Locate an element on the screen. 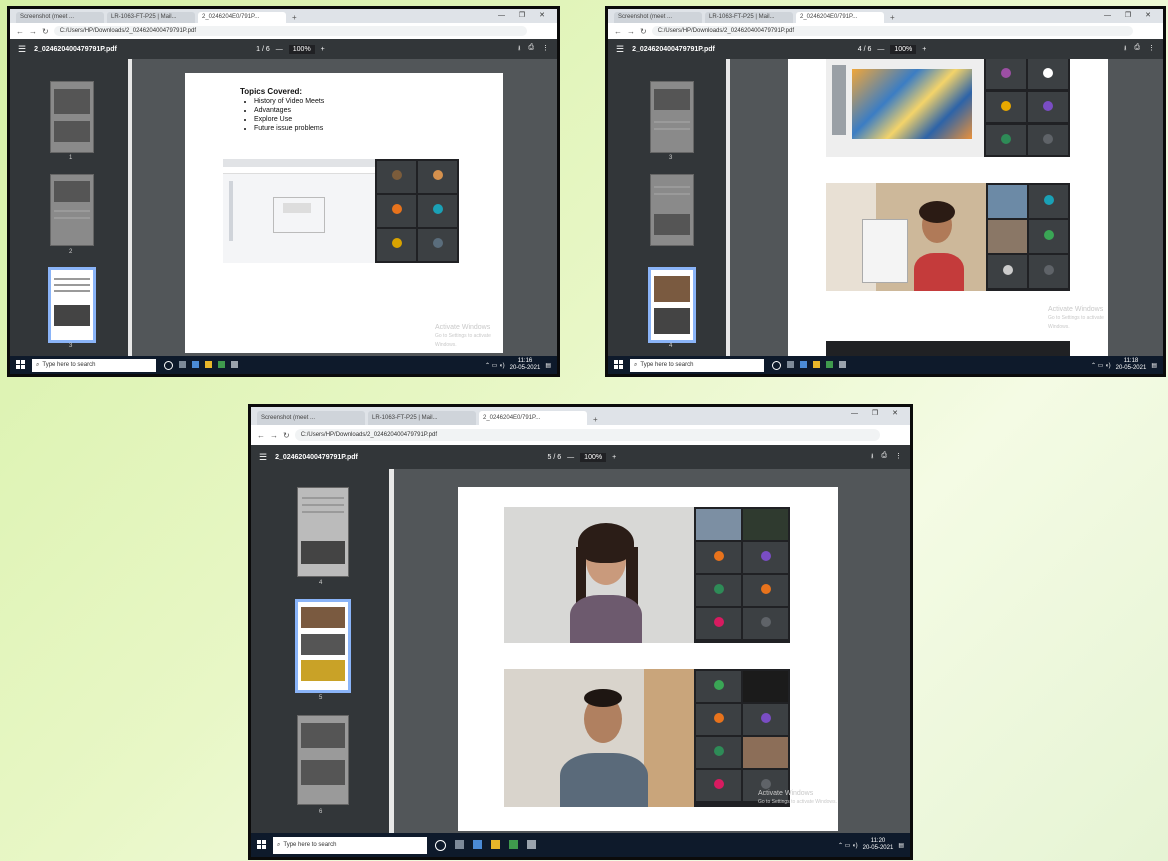 This screenshot has width=1168, height=861. thumbnail-number: 3 is located at coordinates (671, 158).